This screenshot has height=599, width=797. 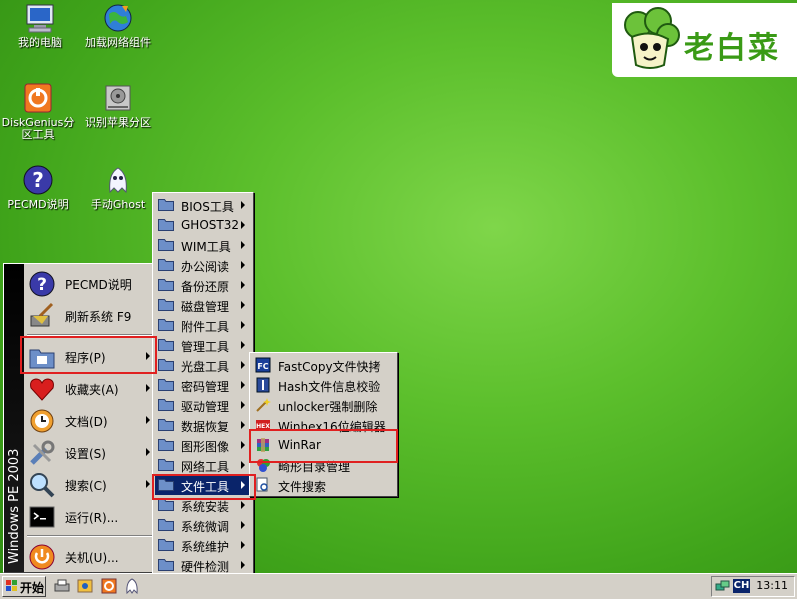 What do you see at coordinates (86, 486) in the screenshot?
I see `start-item-label: 搜索(C)` at bounding box center [86, 486].